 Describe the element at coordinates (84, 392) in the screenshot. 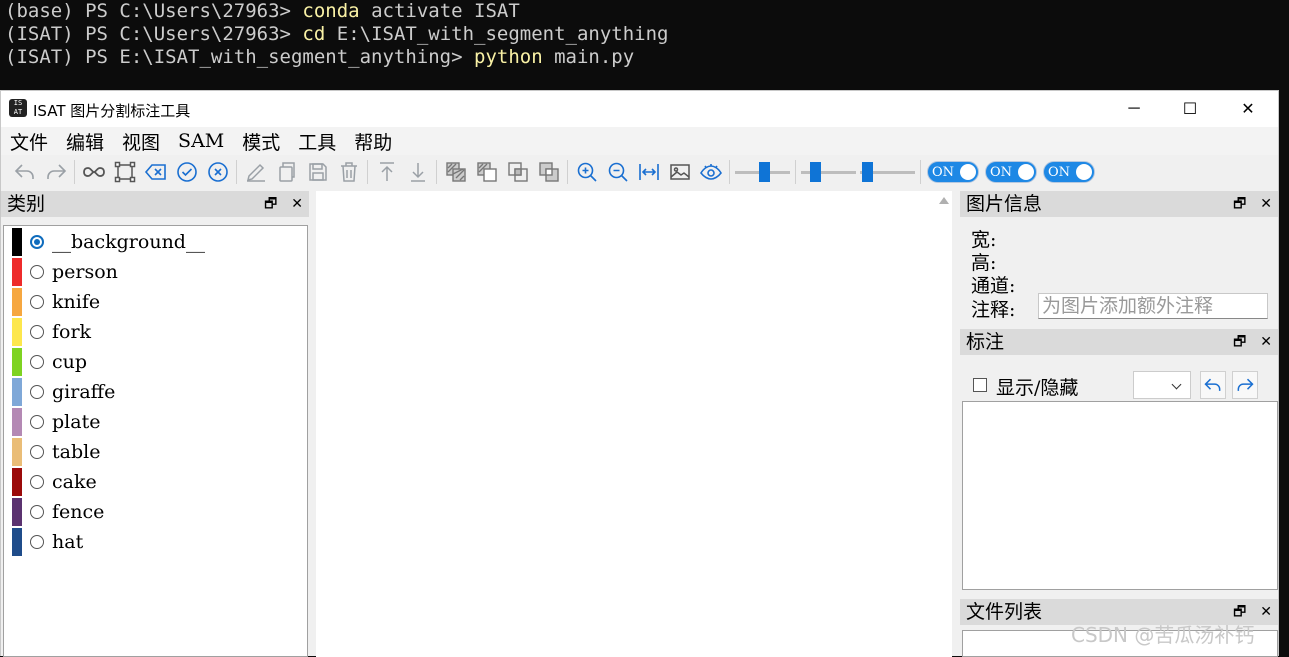

I see `category-label: giraffe` at that location.